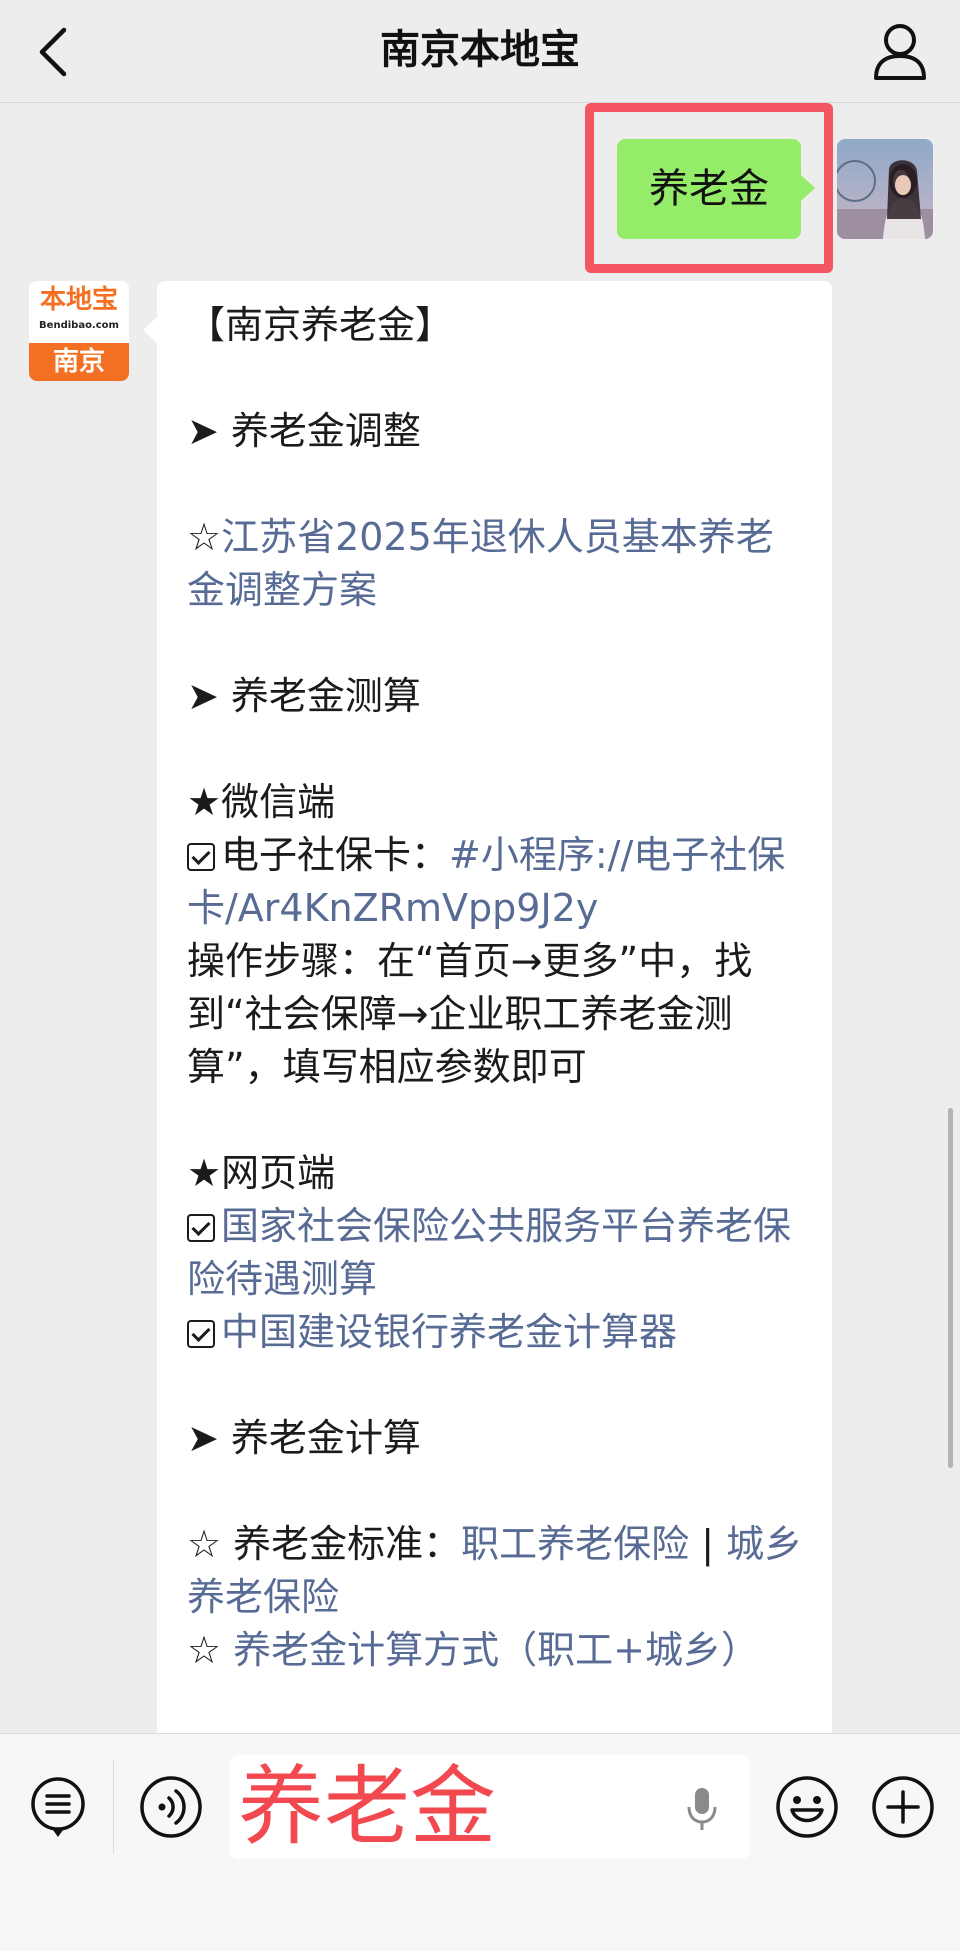  I want to click on message-input: 养老金, so click(490, 1807).